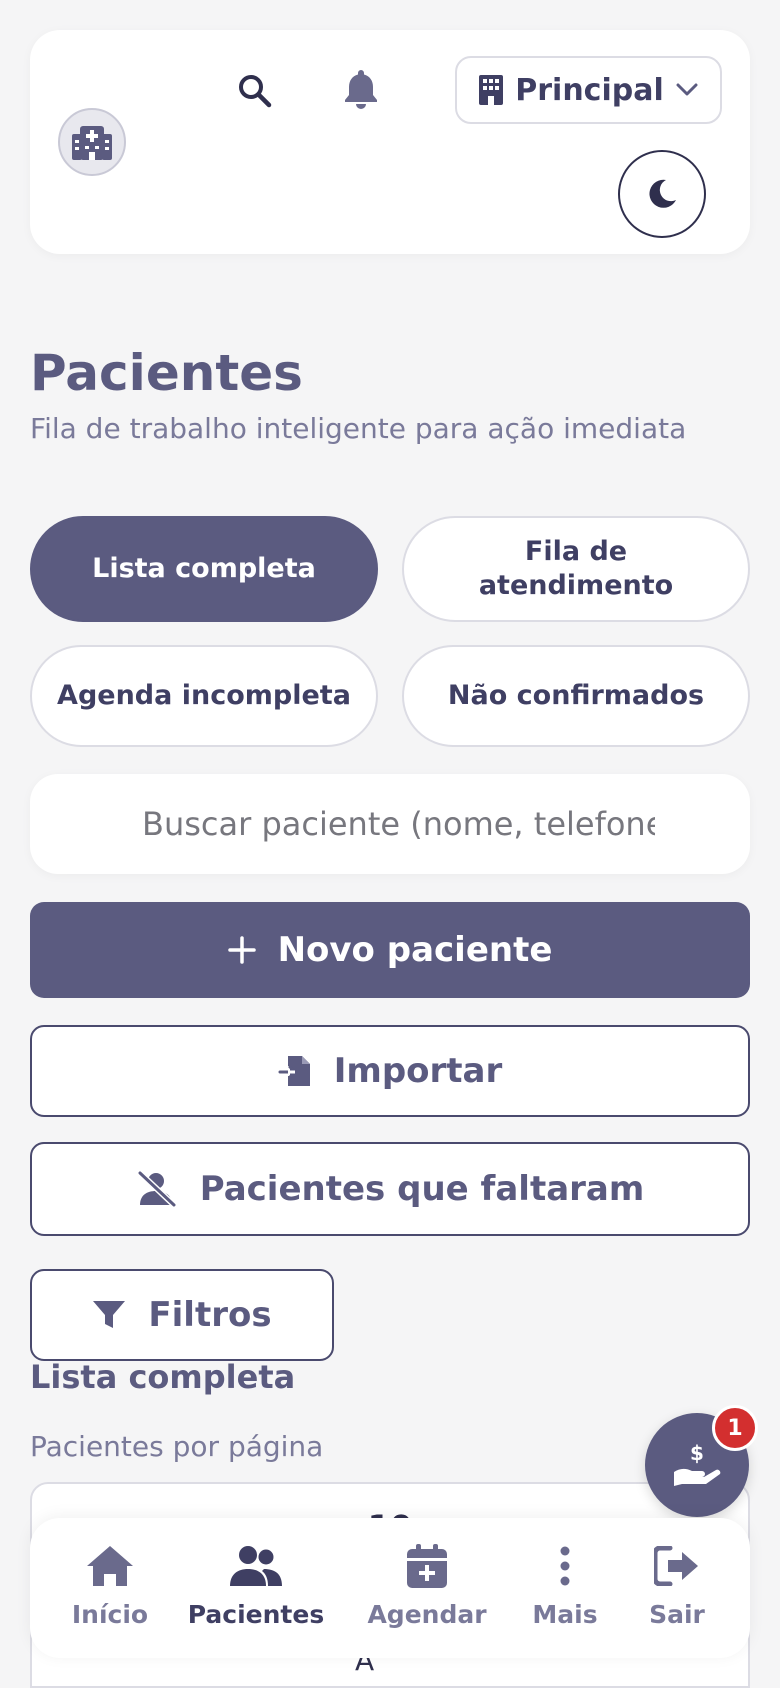 This screenshot has height=1688, width=780. What do you see at coordinates (163, 1377) in the screenshot?
I see `list-section-title: Lista completa` at bounding box center [163, 1377].